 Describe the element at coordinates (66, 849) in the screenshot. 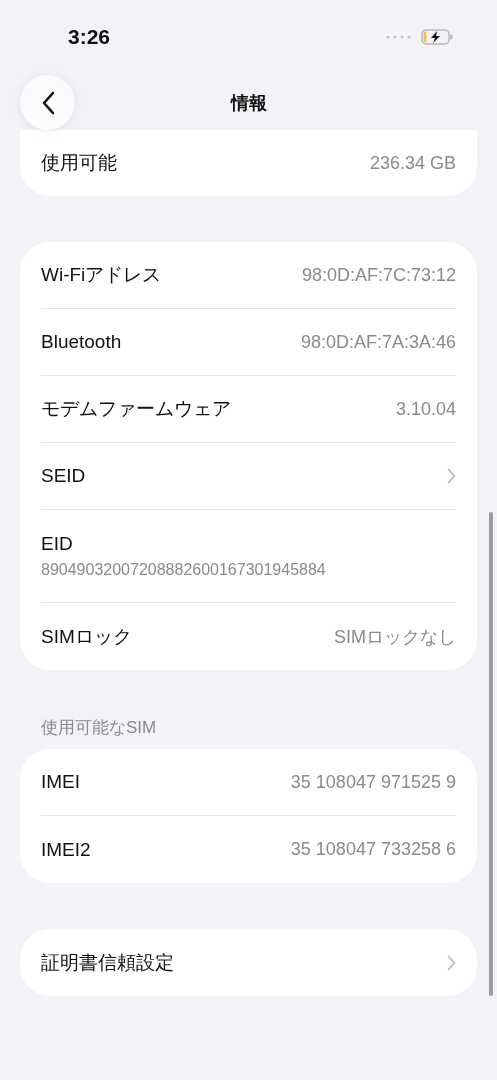

I see `row-label: IMEI2` at that location.